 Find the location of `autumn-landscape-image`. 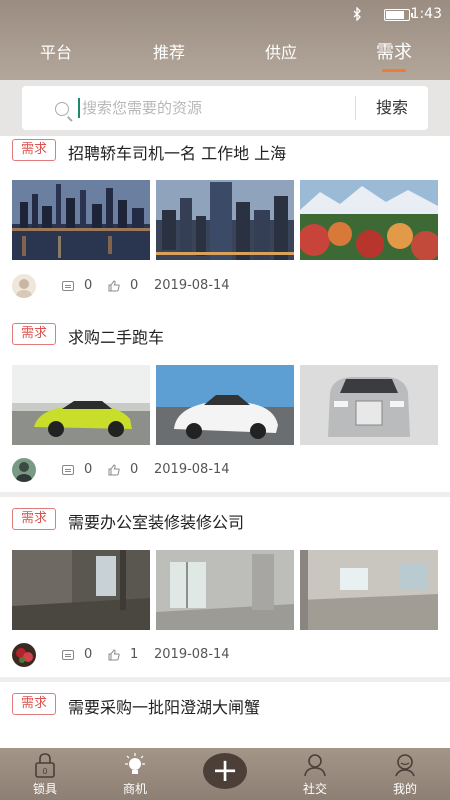

autumn-landscape-image is located at coordinates (369, 220).